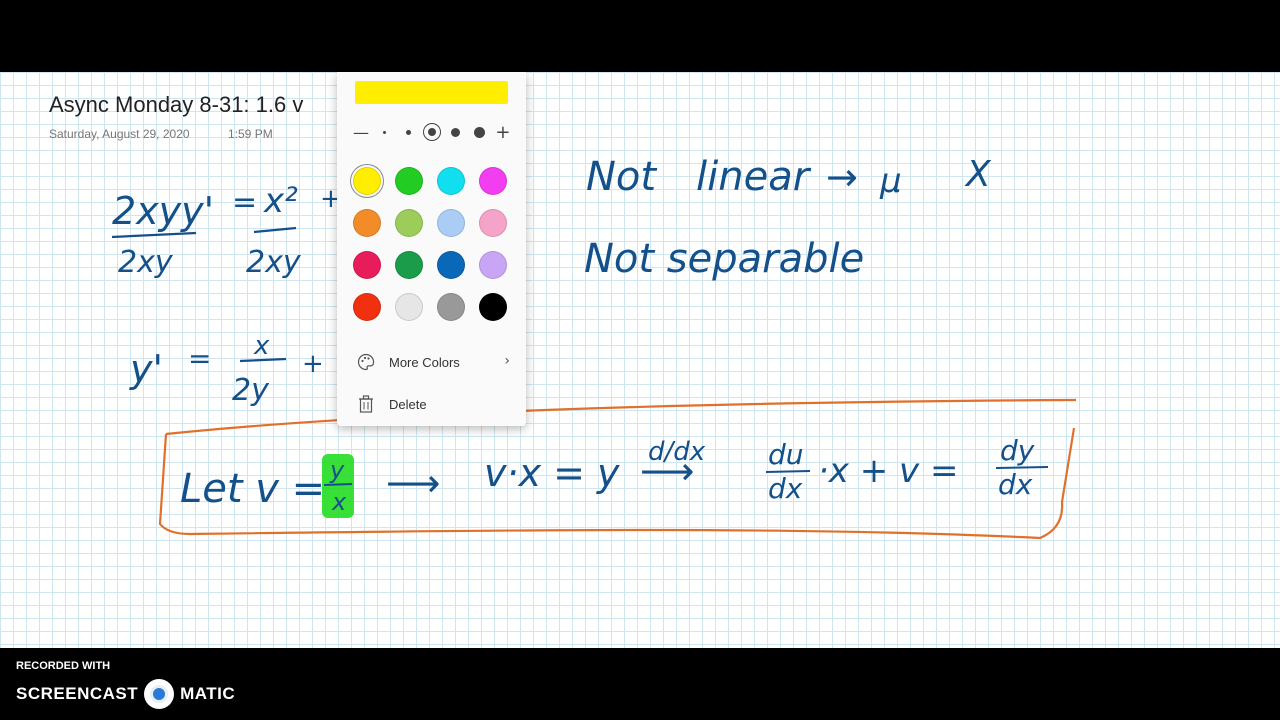 The height and width of the screenshot is (720, 1280). I want to click on eq1-left-fraction-bar, so click(154, 235).